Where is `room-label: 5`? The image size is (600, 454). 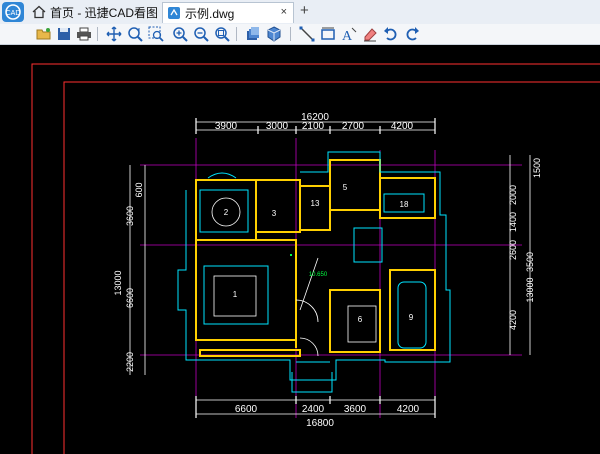 room-label: 5 is located at coordinates (345, 187).